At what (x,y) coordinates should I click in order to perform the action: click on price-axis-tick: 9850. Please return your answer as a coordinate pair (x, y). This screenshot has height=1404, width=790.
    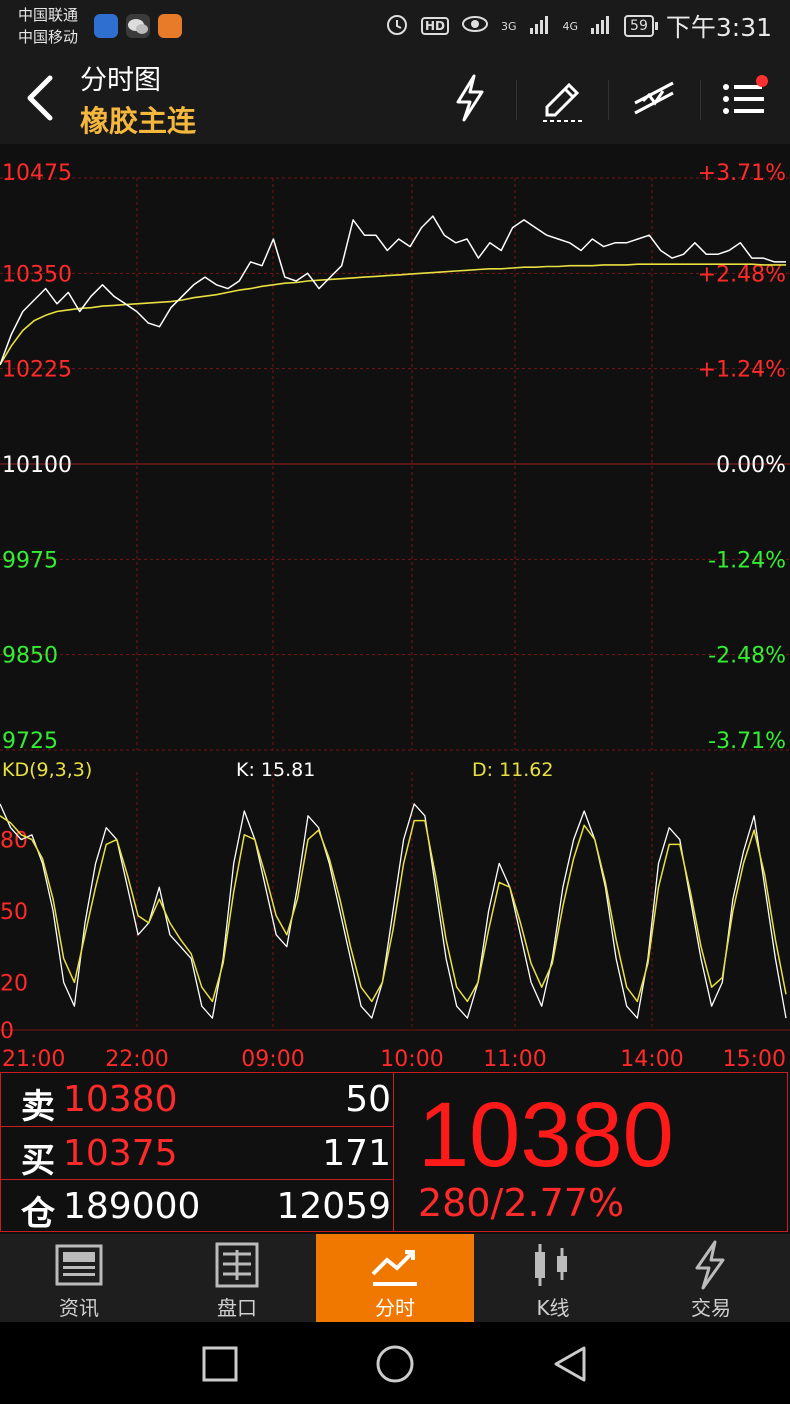
    Looking at the image, I should click on (30, 656).